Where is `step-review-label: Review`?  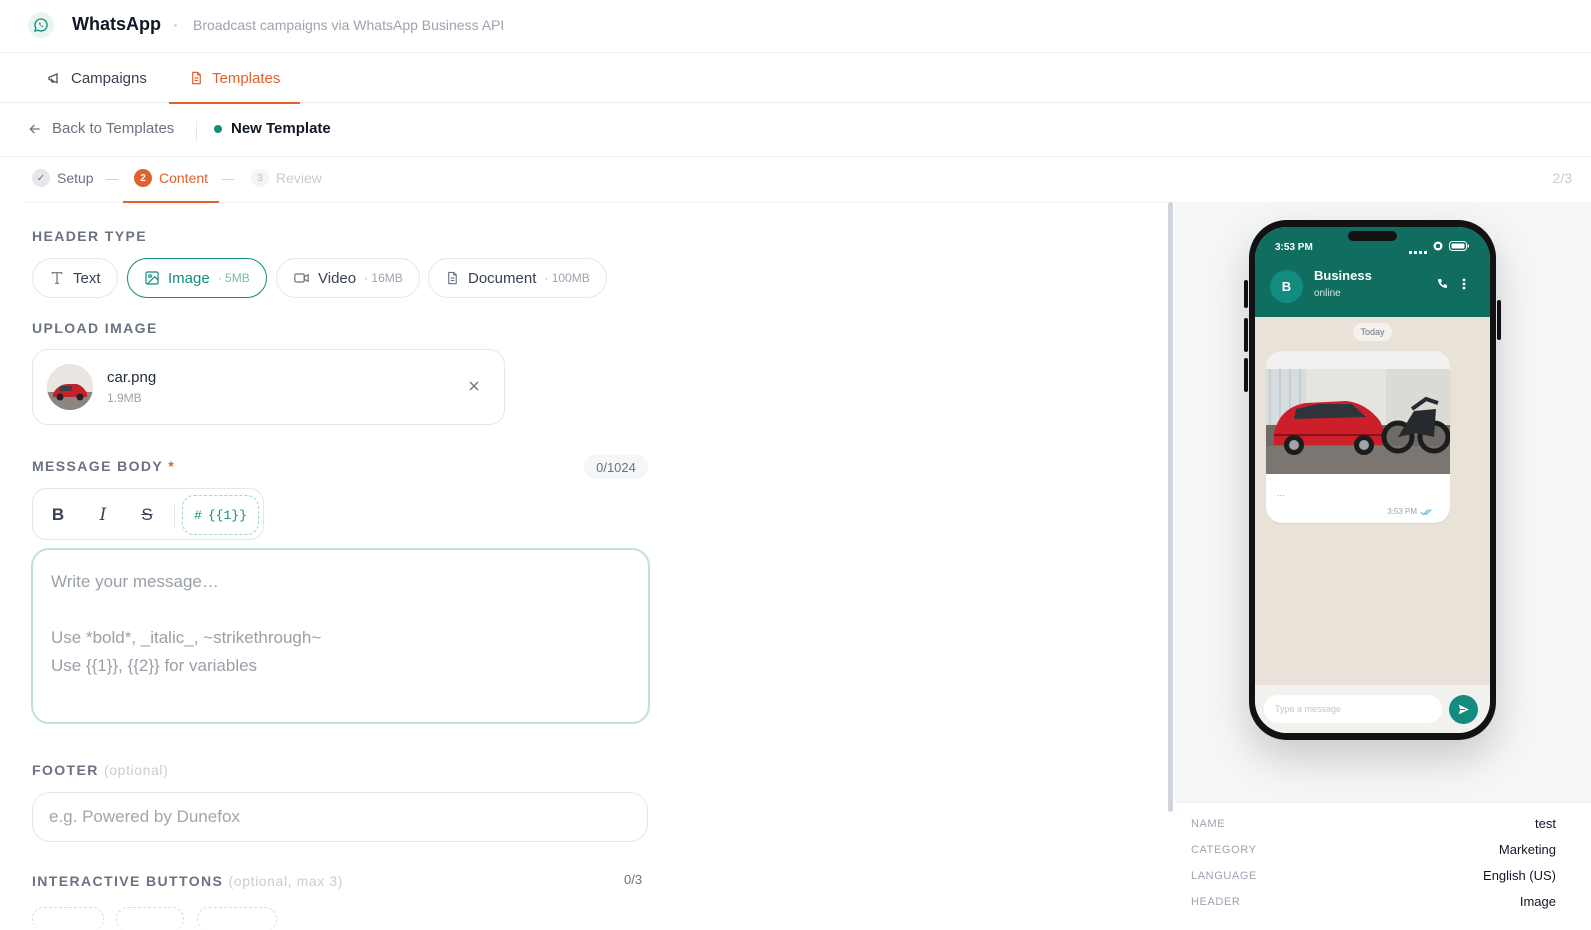 step-review-label: Review is located at coordinates (299, 178).